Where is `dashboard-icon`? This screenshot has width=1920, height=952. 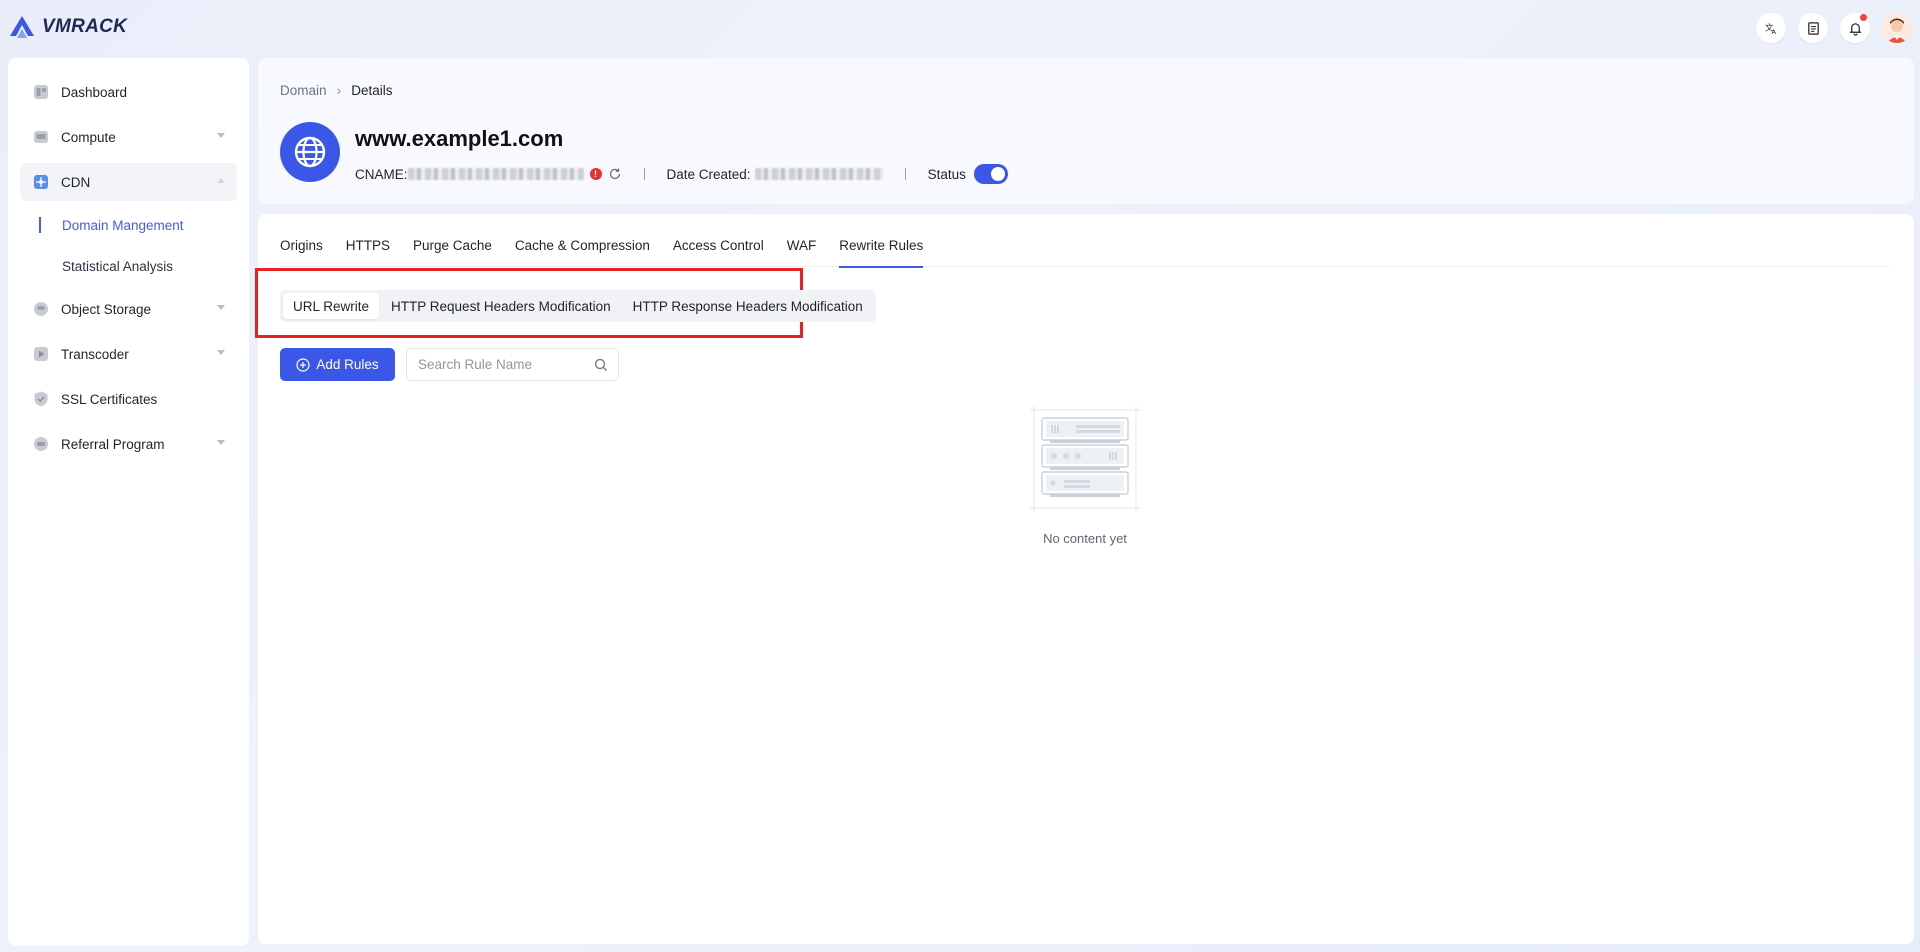
dashboard-icon is located at coordinates (41, 92).